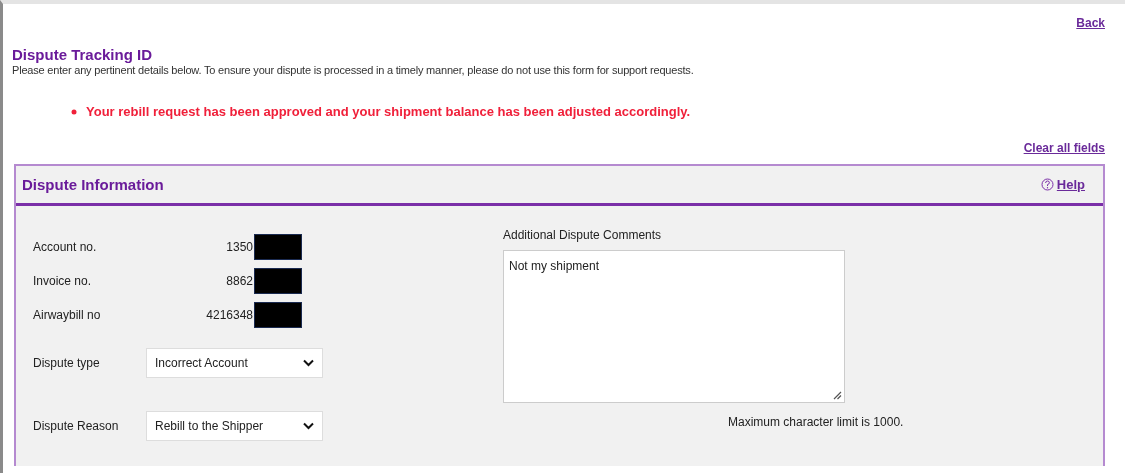  Describe the element at coordinates (83, 54) in the screenshot. I see `page-title: Dispute Tracking ID` at that location.